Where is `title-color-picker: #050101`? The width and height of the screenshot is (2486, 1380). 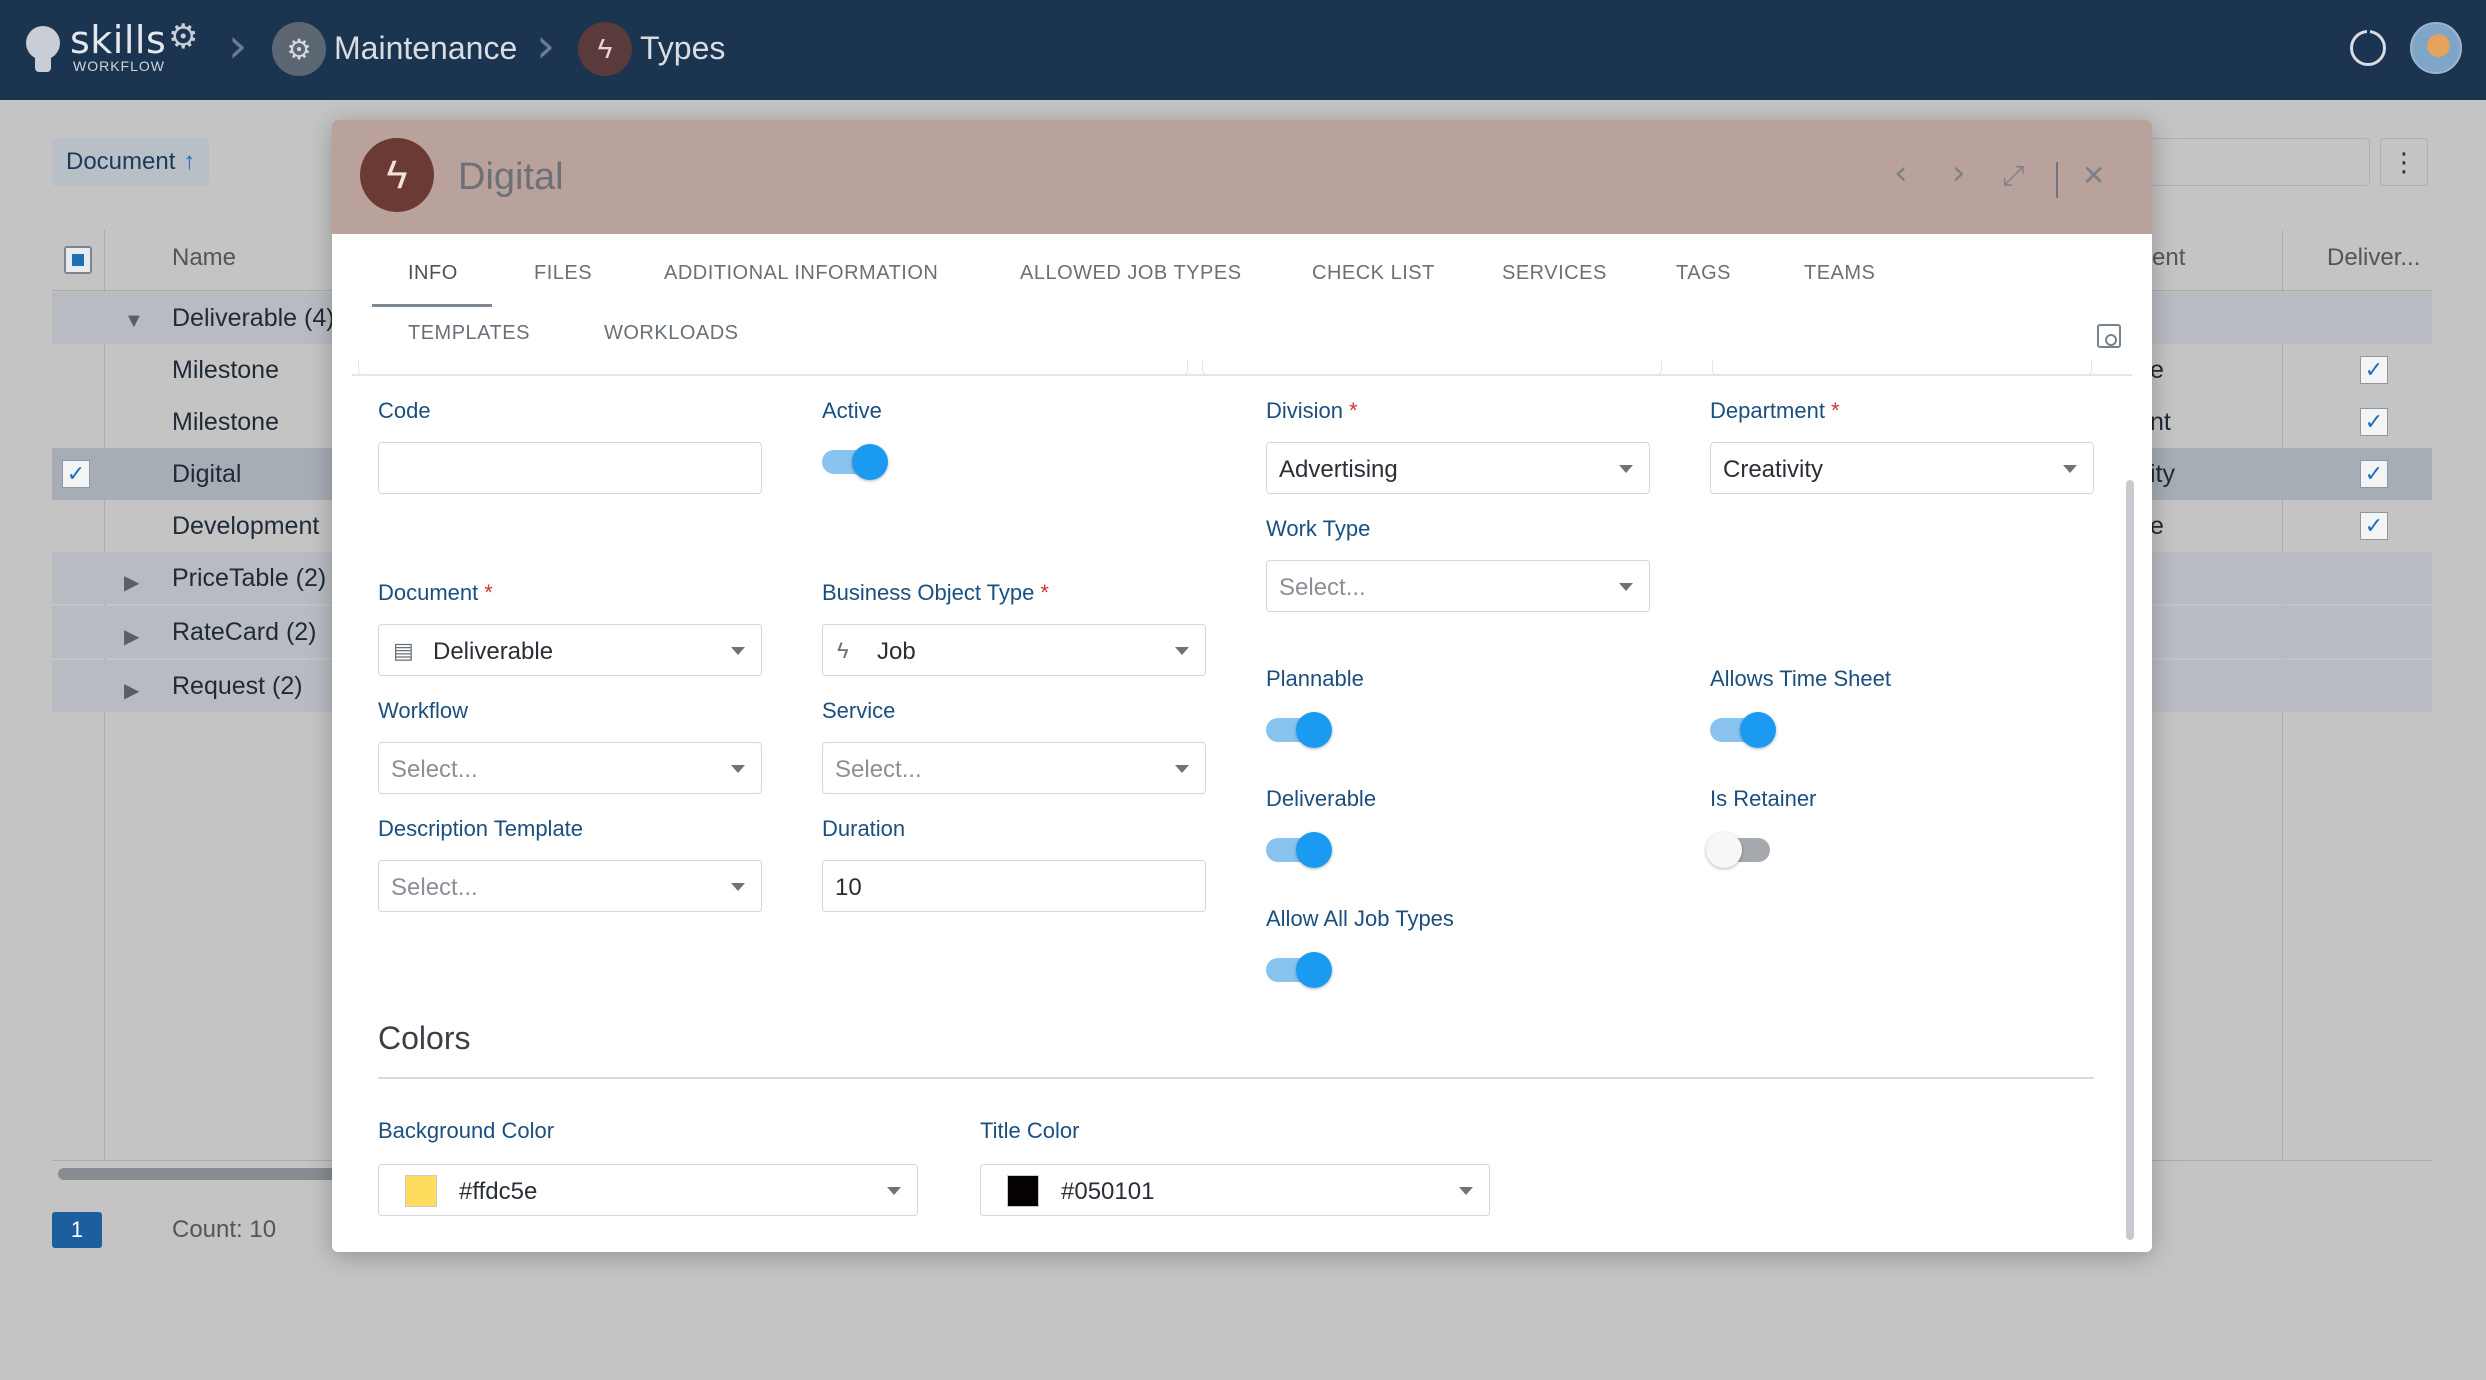 title-color-picker: #050101 is located at coordinates (1235, 1190).